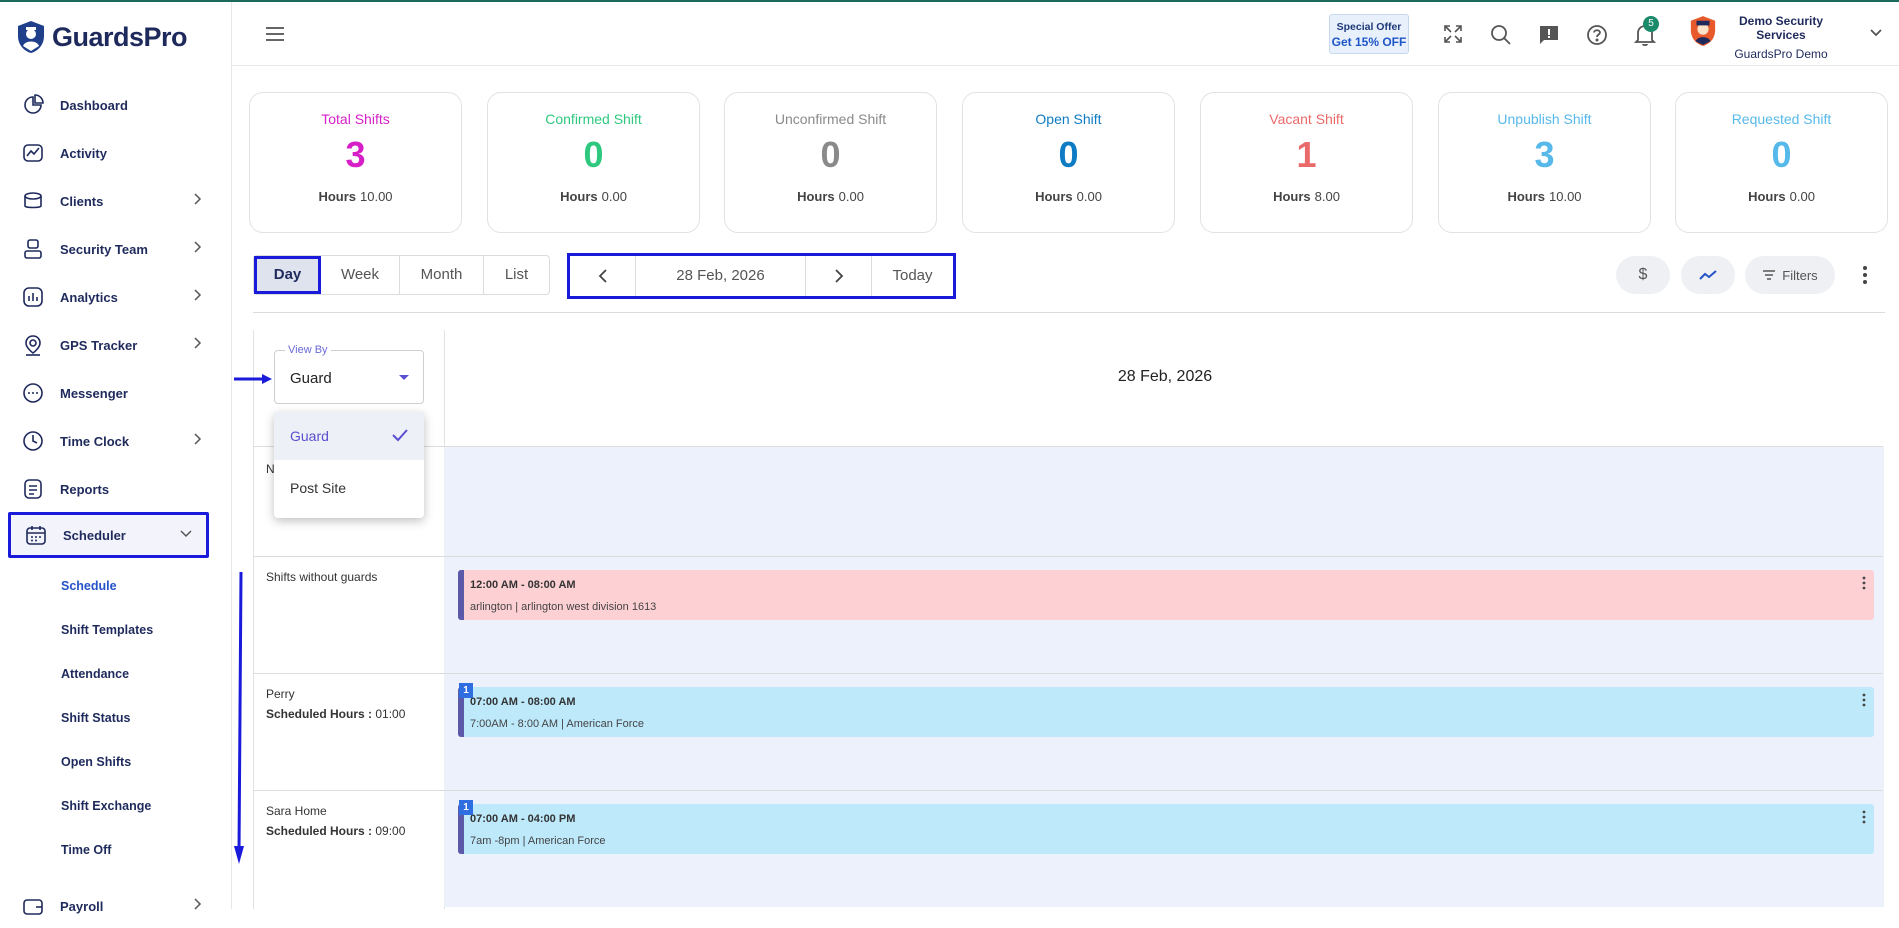  I want to click on stat-card-confirmed-shift: Confirmed Shift 0 Hours 0.00, so click(593, 162).